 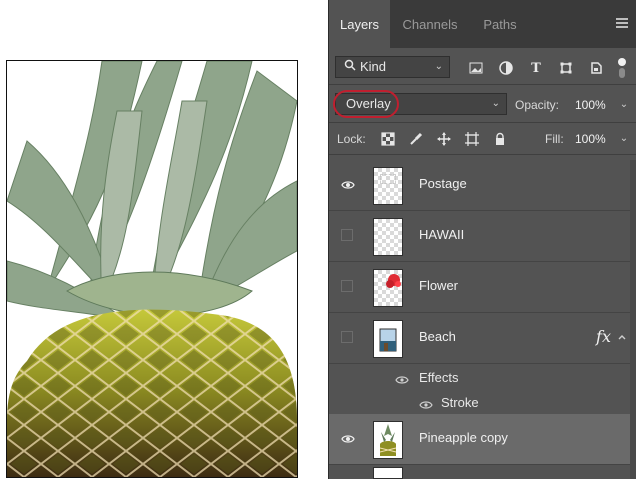 What do you see at coordinates (366, 104) in the screenshot?
I see `blend-mode-highlight-ring` at bounding box center [366, 104].